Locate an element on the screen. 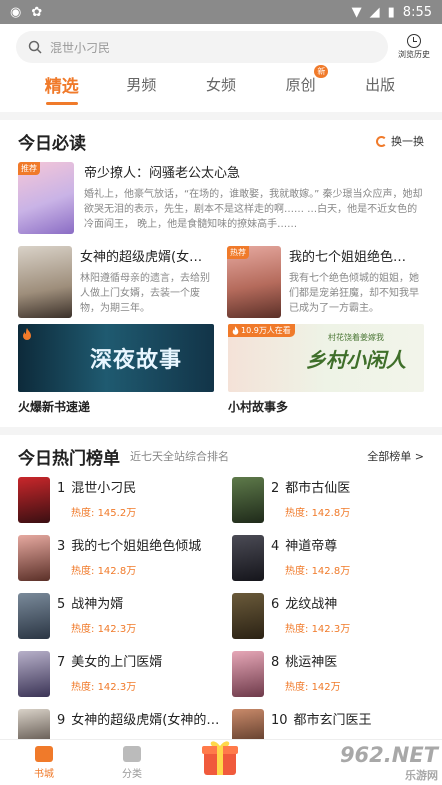 The image size is (442, 785). book-cover: 推荐 is located at coordinates (46, 198).